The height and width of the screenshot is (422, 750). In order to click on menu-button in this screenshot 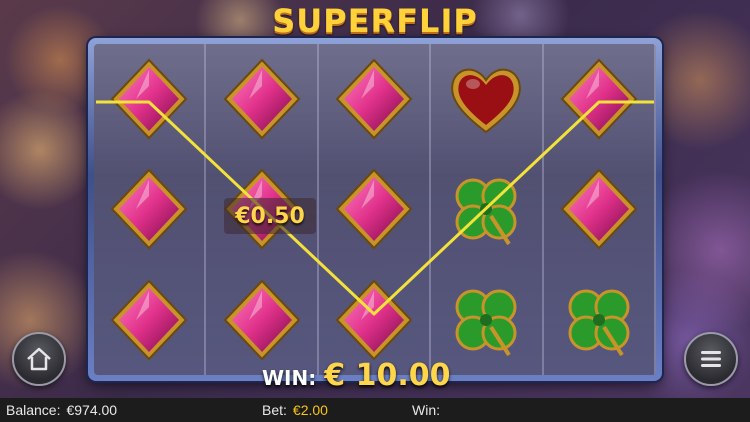, I will do `click(711, 359)`.